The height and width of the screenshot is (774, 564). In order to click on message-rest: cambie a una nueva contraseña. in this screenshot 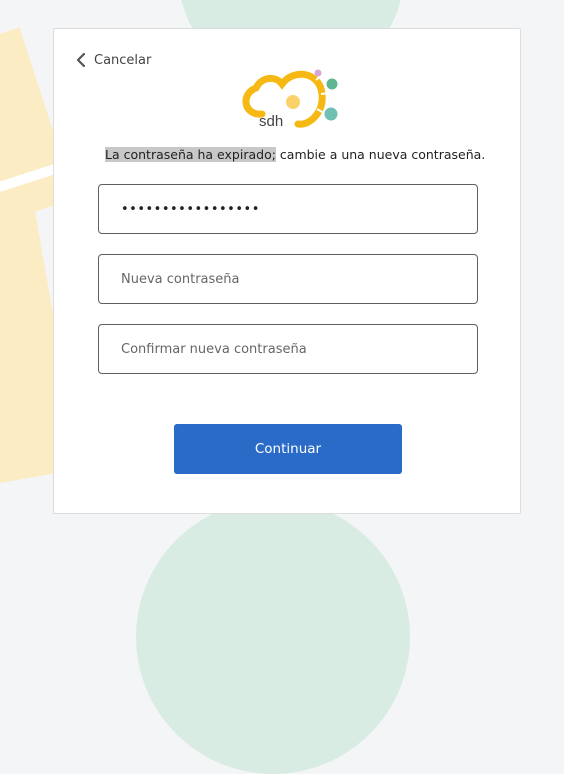, I will do `click(380, 154)`.